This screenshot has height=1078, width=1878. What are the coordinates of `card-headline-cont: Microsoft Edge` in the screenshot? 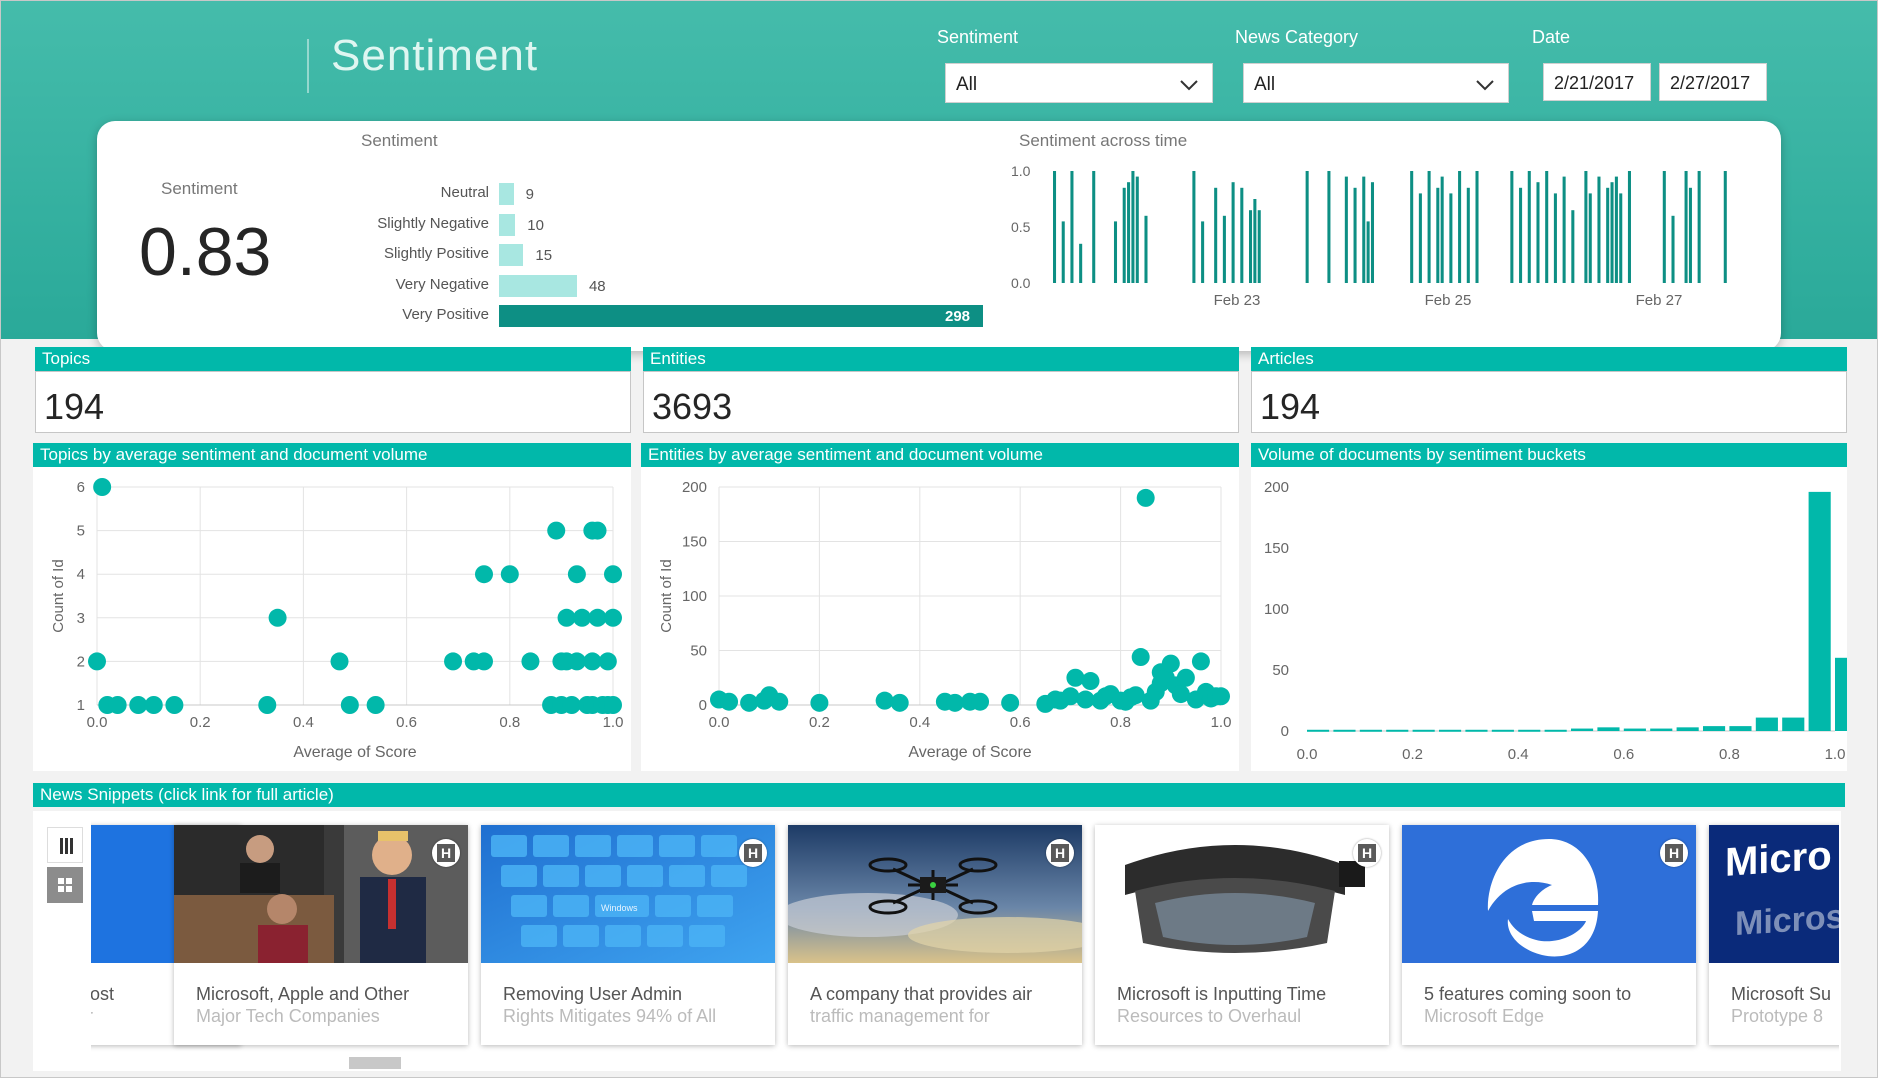 It's located at (1484, 1016).